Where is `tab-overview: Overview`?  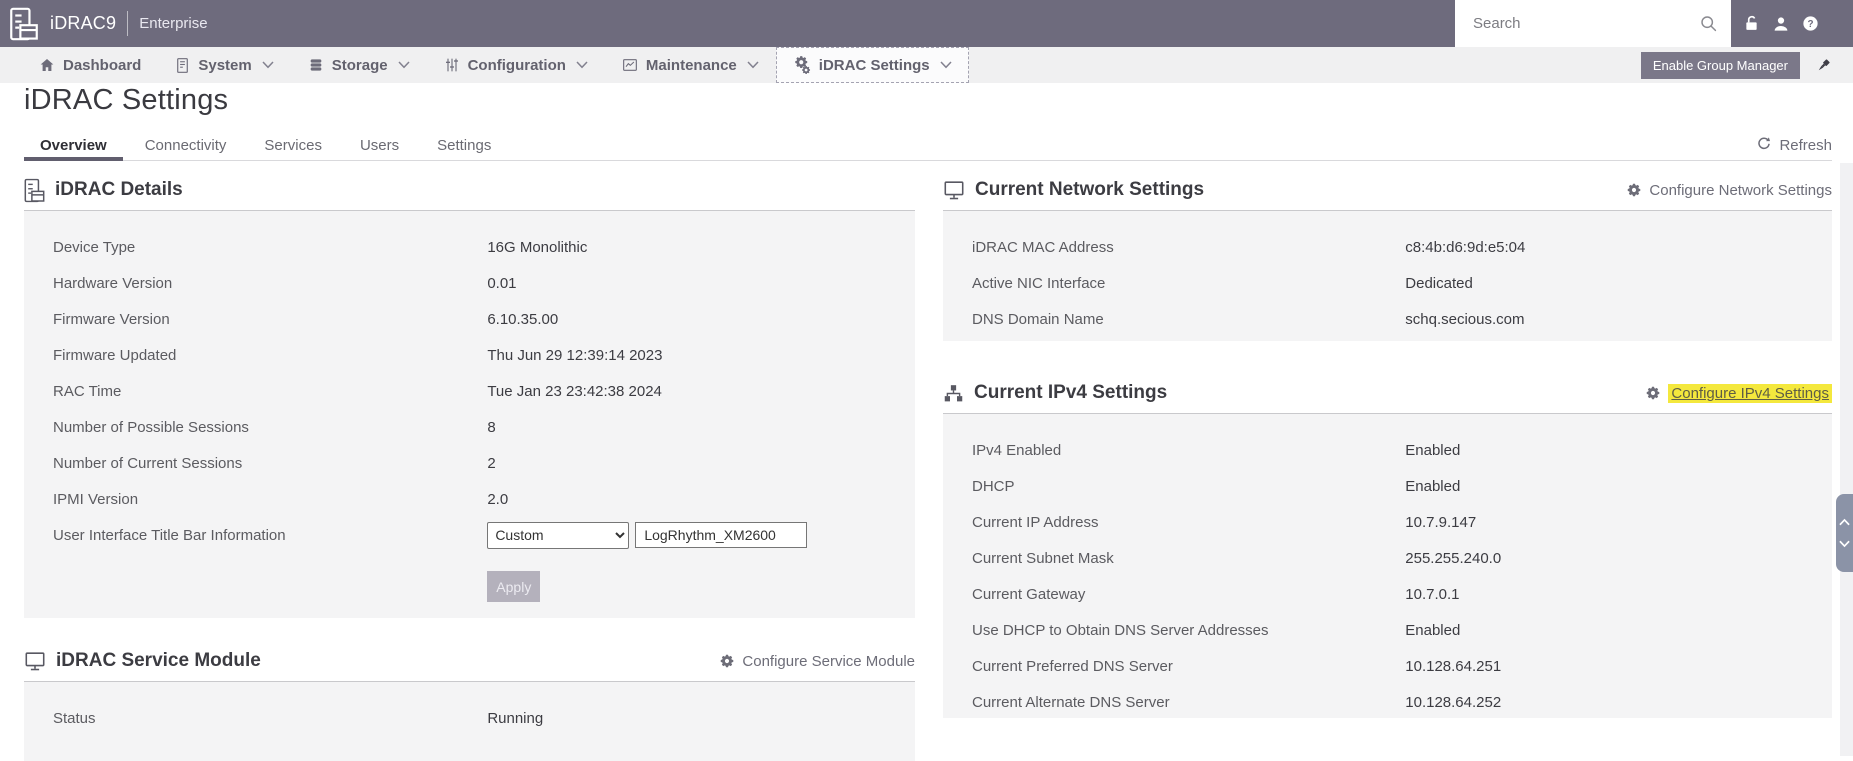 tab-overview: Overview is located at coordinates (73, 145).